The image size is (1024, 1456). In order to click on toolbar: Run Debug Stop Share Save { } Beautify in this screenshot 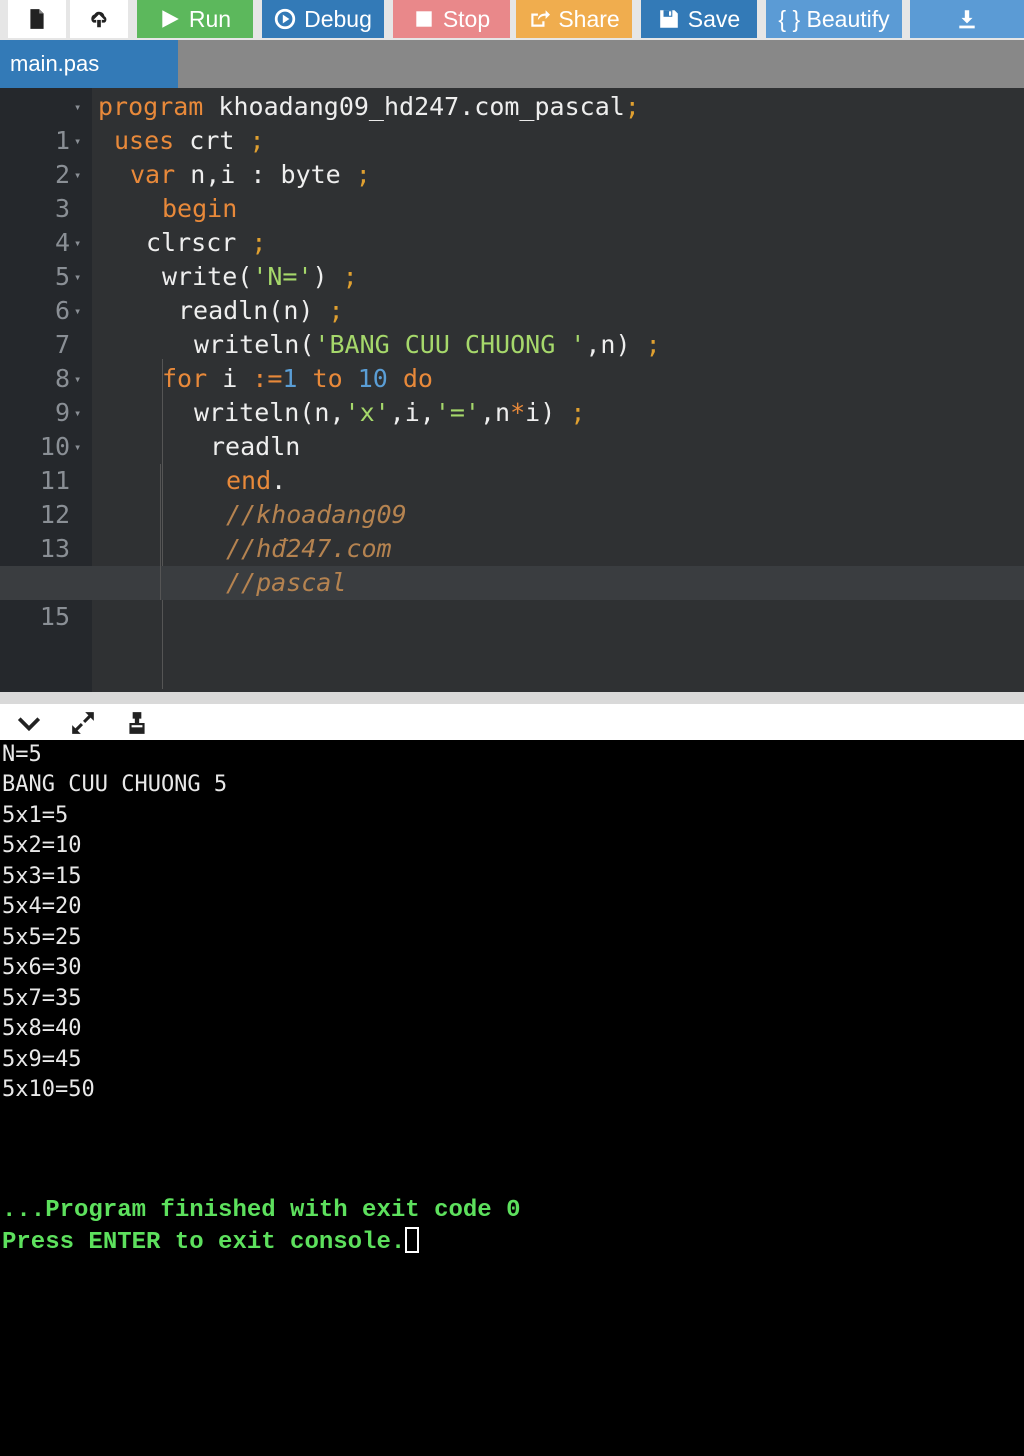, I will do `click(512, 20)`.